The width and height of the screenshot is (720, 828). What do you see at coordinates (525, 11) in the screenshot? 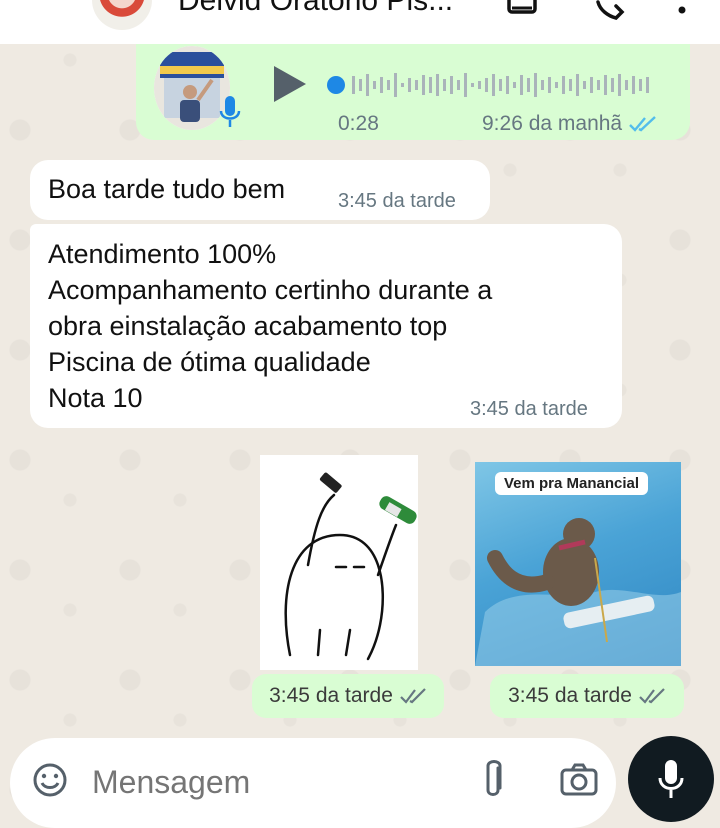
I see `video-call-icon` at bounding box center [525, 11].